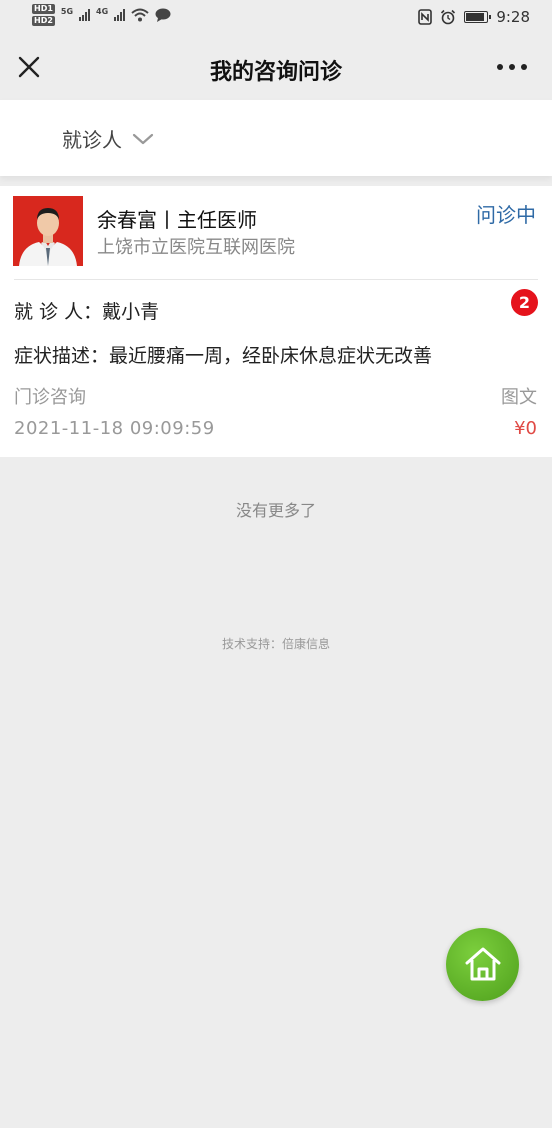 The height and width of the screenshot is (1128, 552). I want to click on nfc-icon, so click(425, 17).